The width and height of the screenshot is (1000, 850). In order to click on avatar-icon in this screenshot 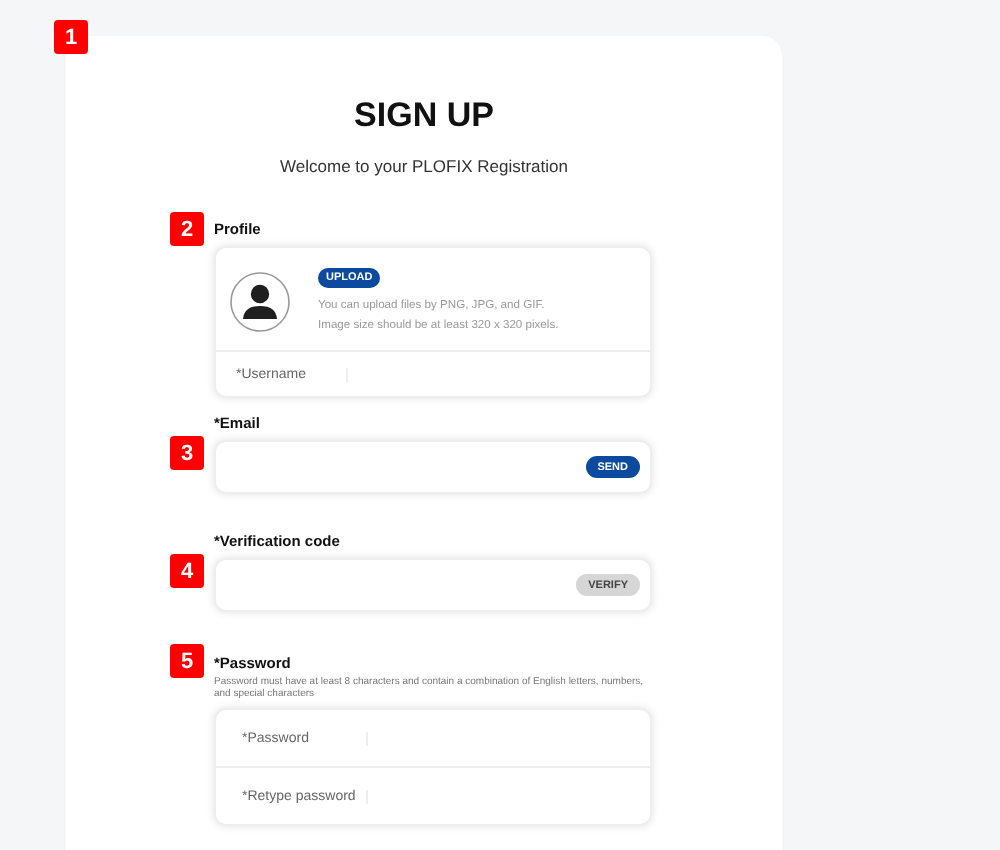, I will do `click(260, 302)`.